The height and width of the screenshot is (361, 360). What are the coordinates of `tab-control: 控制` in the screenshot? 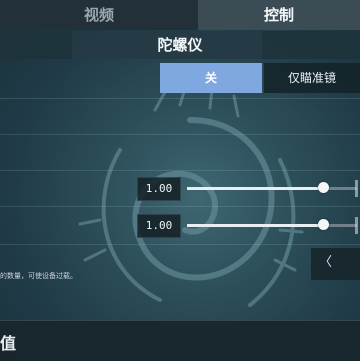 It's located at (279, 15).